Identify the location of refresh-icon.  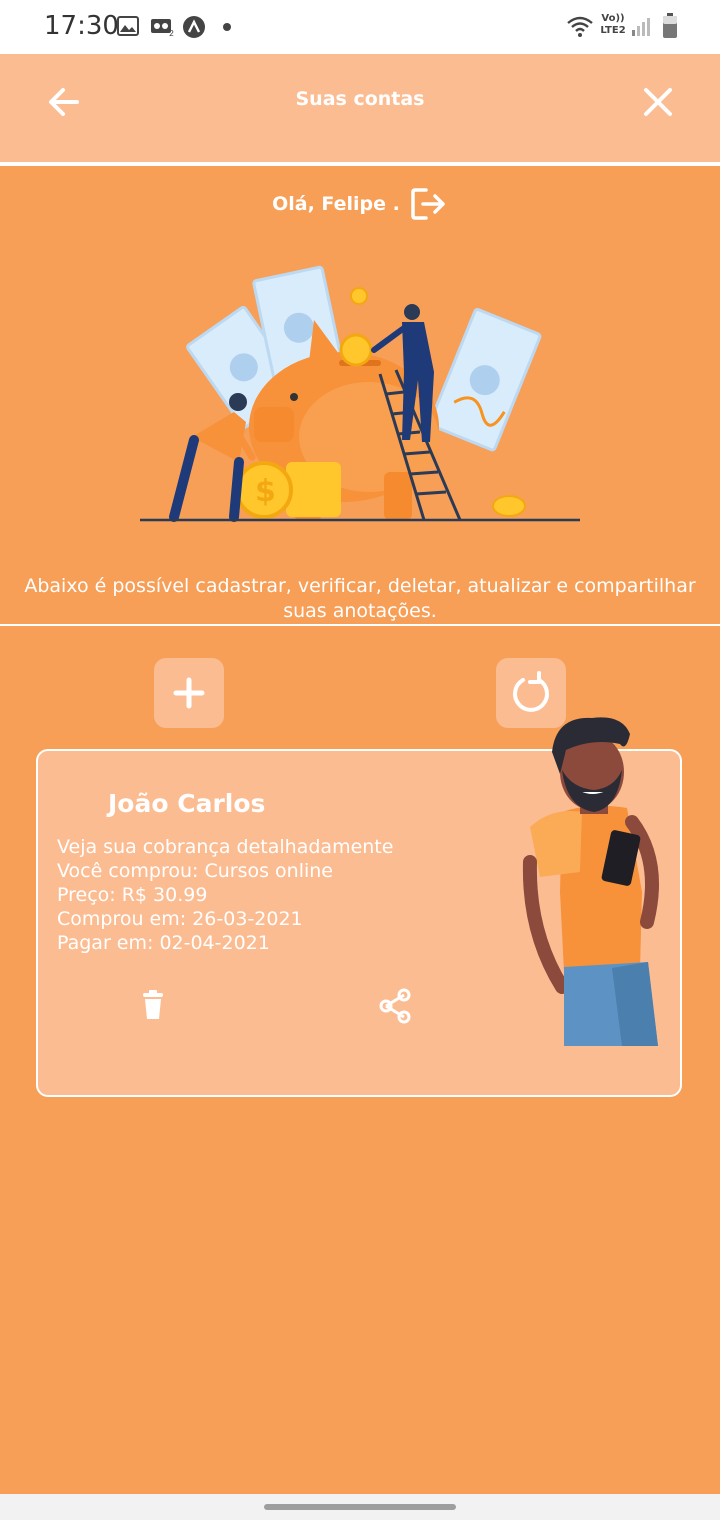
(531, 691).